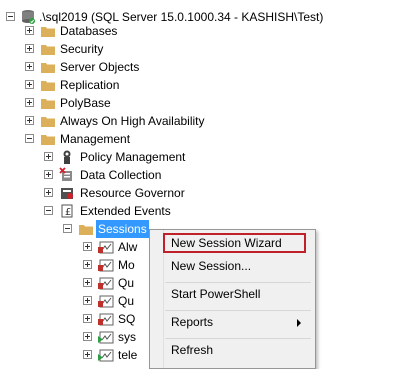 Image resolution: width=395 pixels, height=369 pixels. I want to click on extended-events-label: Extended Events, so click(125, 211).